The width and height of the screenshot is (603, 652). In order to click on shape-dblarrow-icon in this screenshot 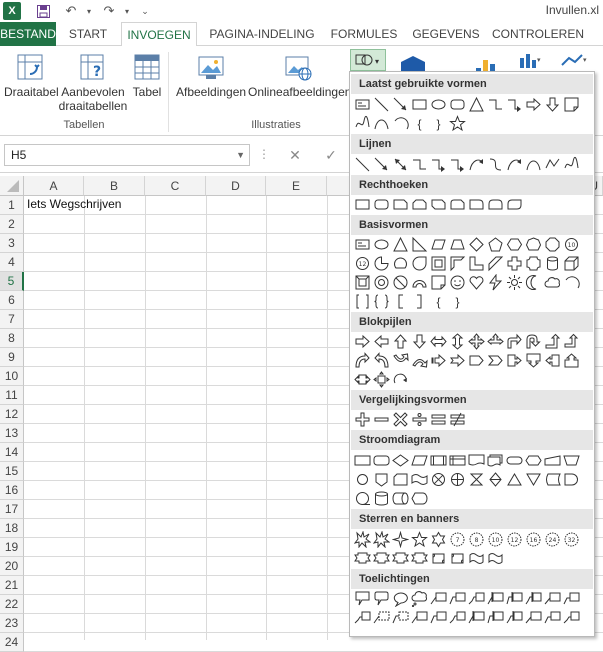, I will do `click(400, 164)`.